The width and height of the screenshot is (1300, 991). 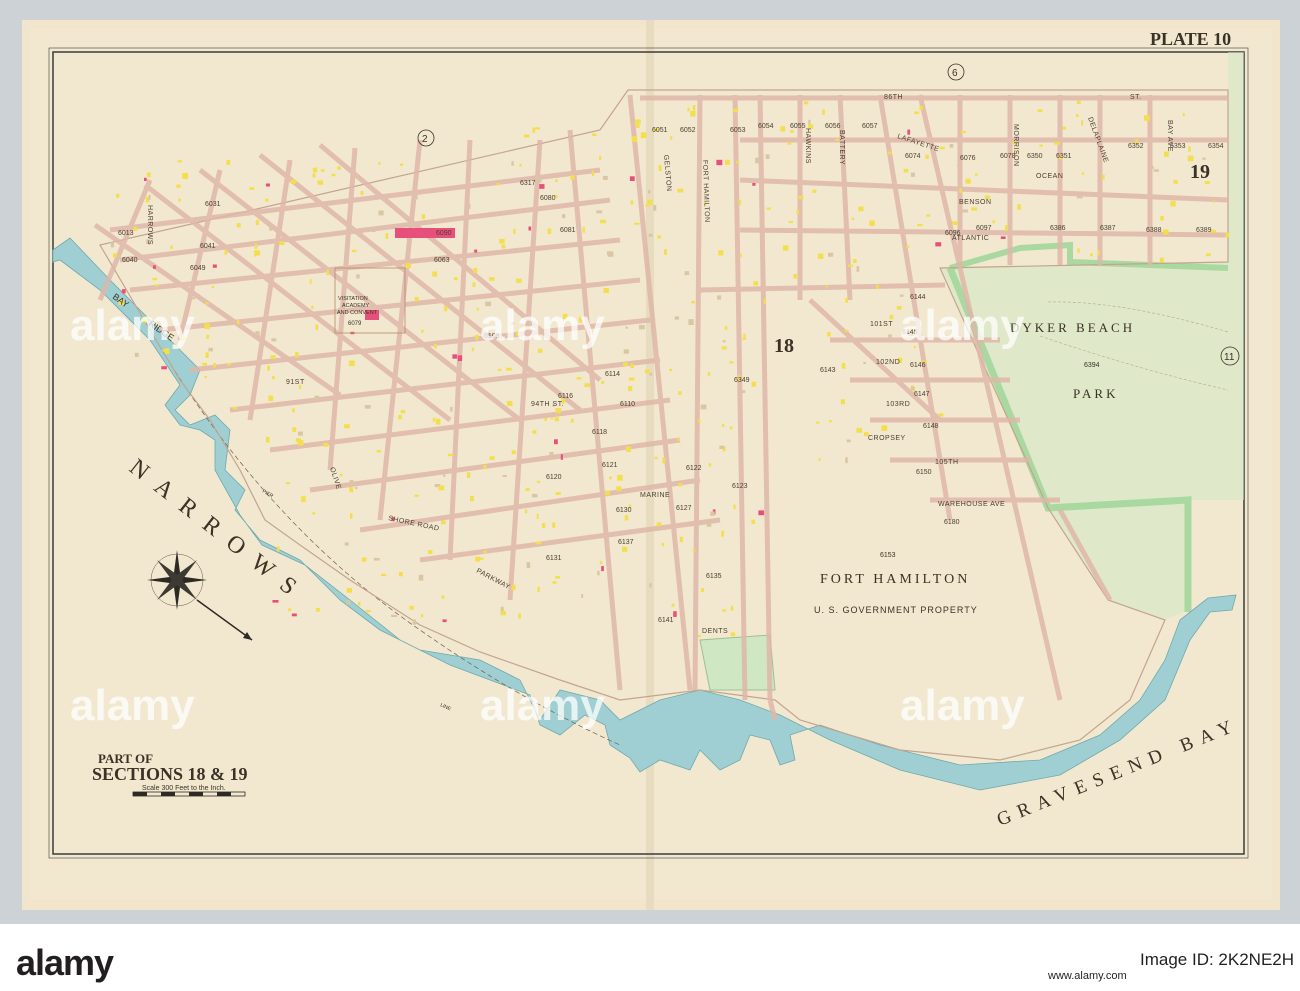 I want to click on label-and-convent: AND CONVENT, so click(x=357, y=313).